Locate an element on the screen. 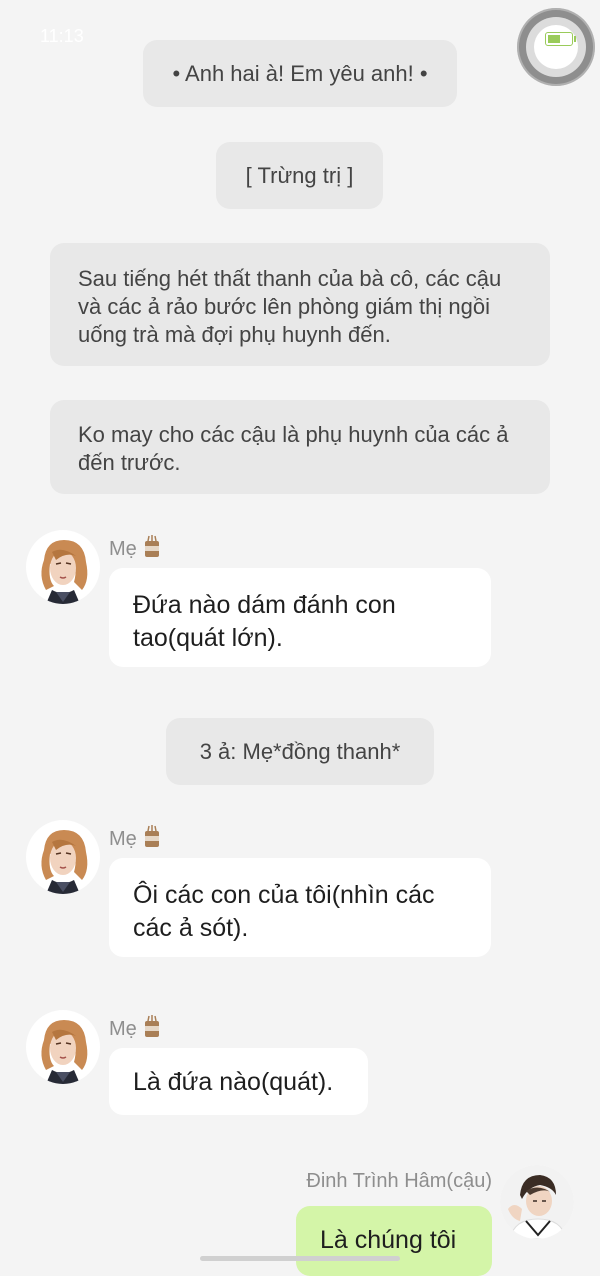  message-text: Là đứa nào(quát). is located at coordinates (233, 1082).